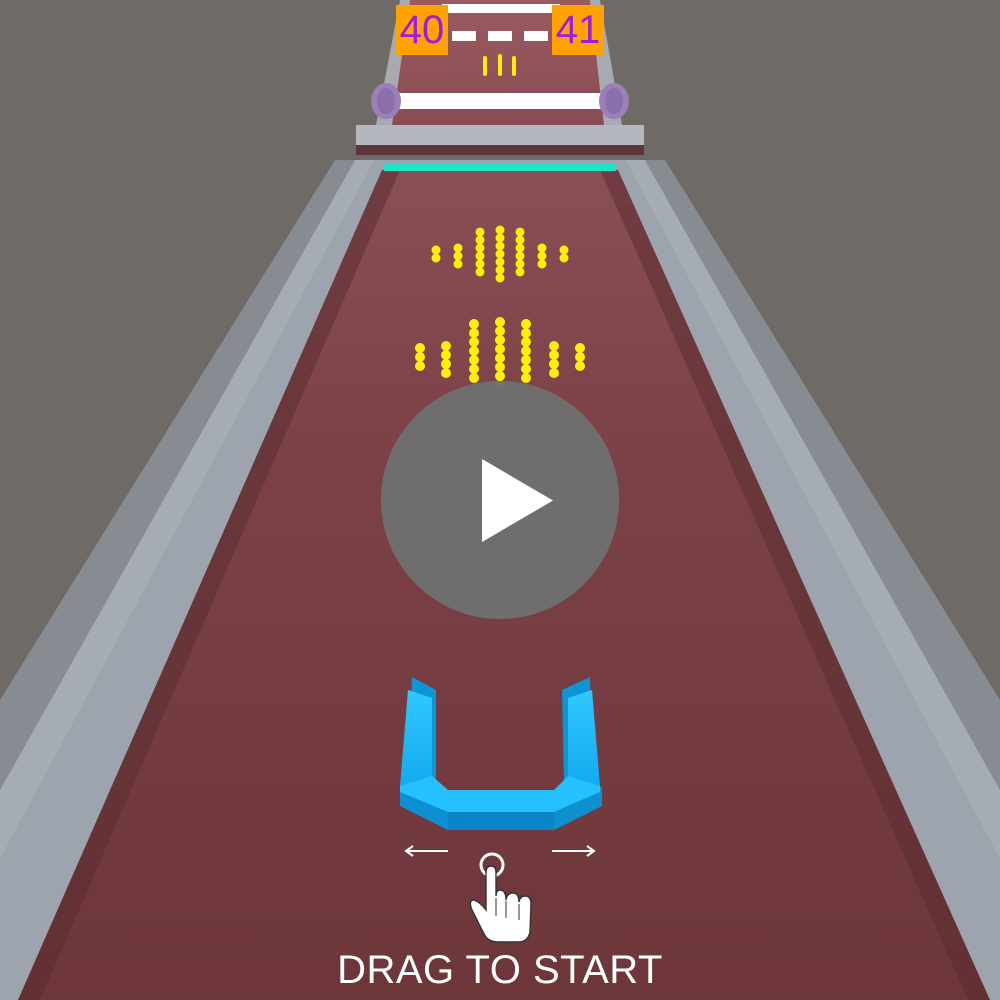 This screenshot has height=1000, width=1000. What do you see at coordinates (517, 500) in the screenshot?
I see `play-icon` at bounding box center [517, 500].